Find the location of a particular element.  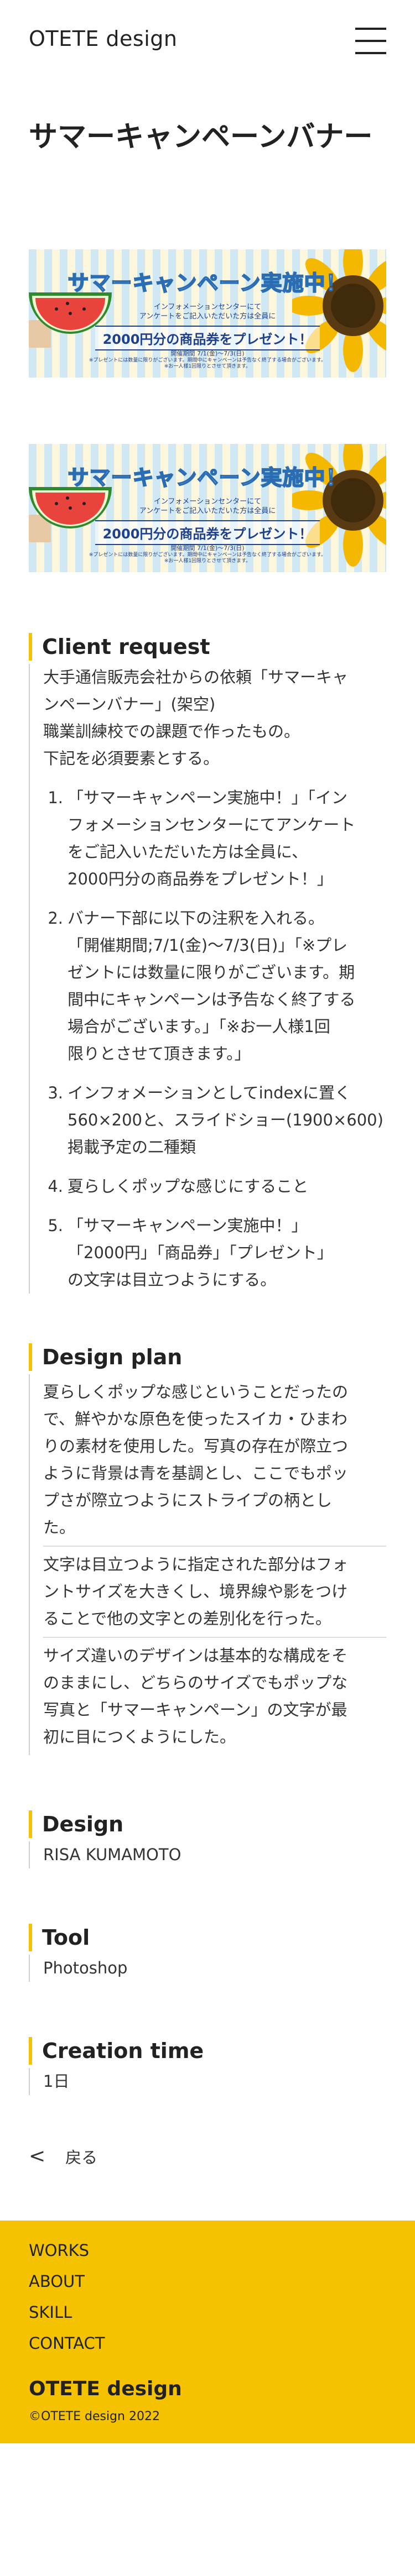

text-line: プさが際立つようにストライプの柄とし is located at coordinates (188, 1500).